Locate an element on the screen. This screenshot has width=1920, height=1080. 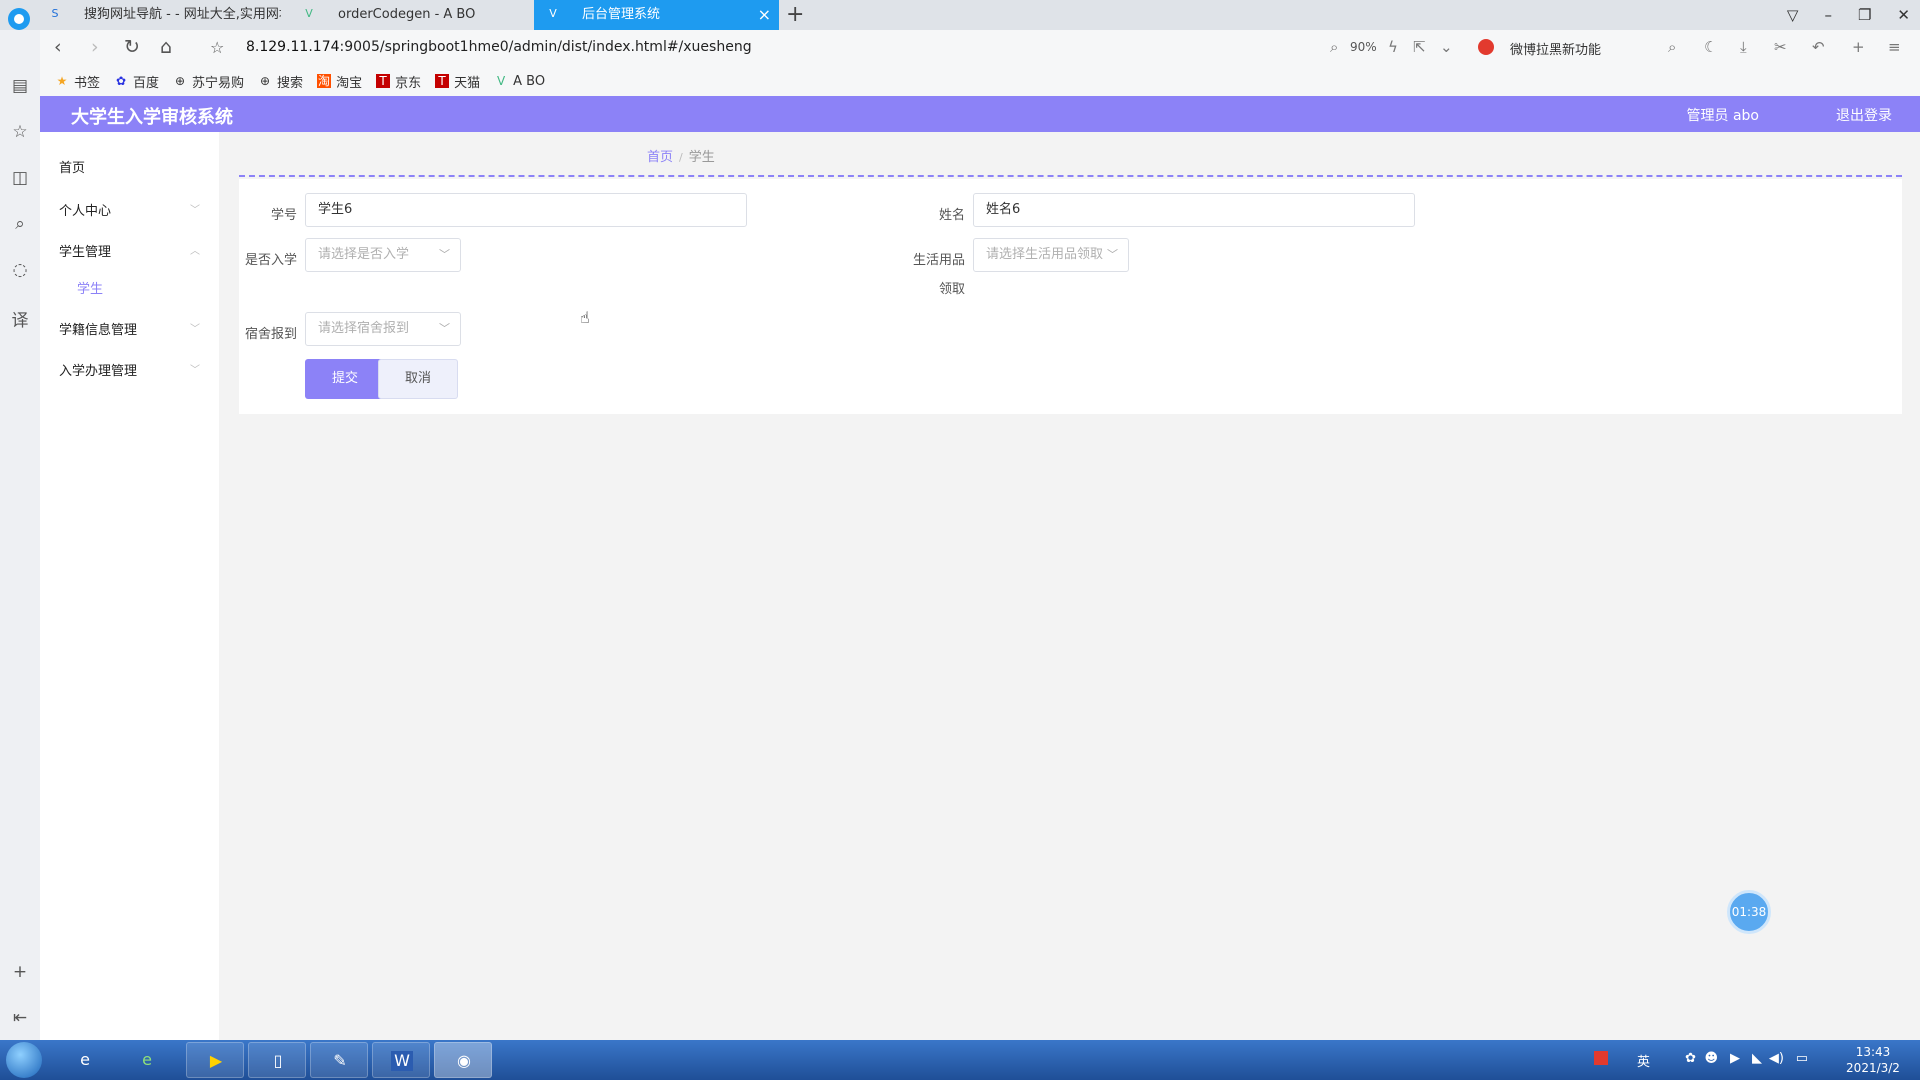
volume-icon: ◀) is located at coordinates (1776, 1058).